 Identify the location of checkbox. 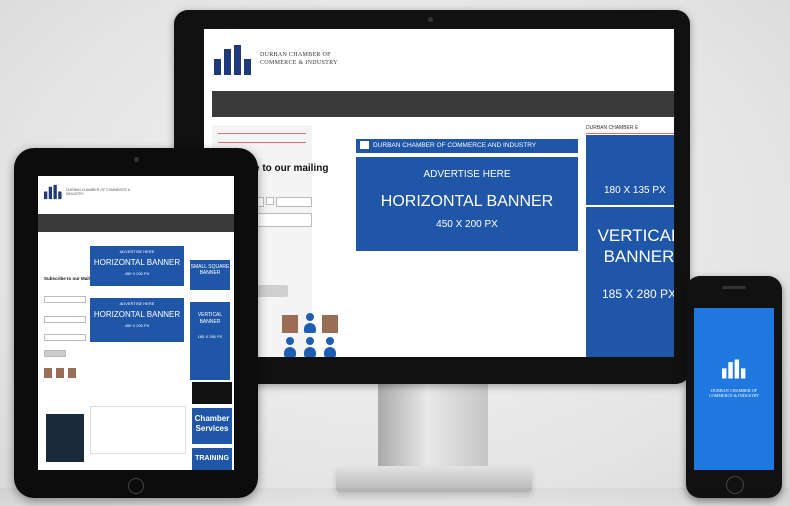
(270, 201).